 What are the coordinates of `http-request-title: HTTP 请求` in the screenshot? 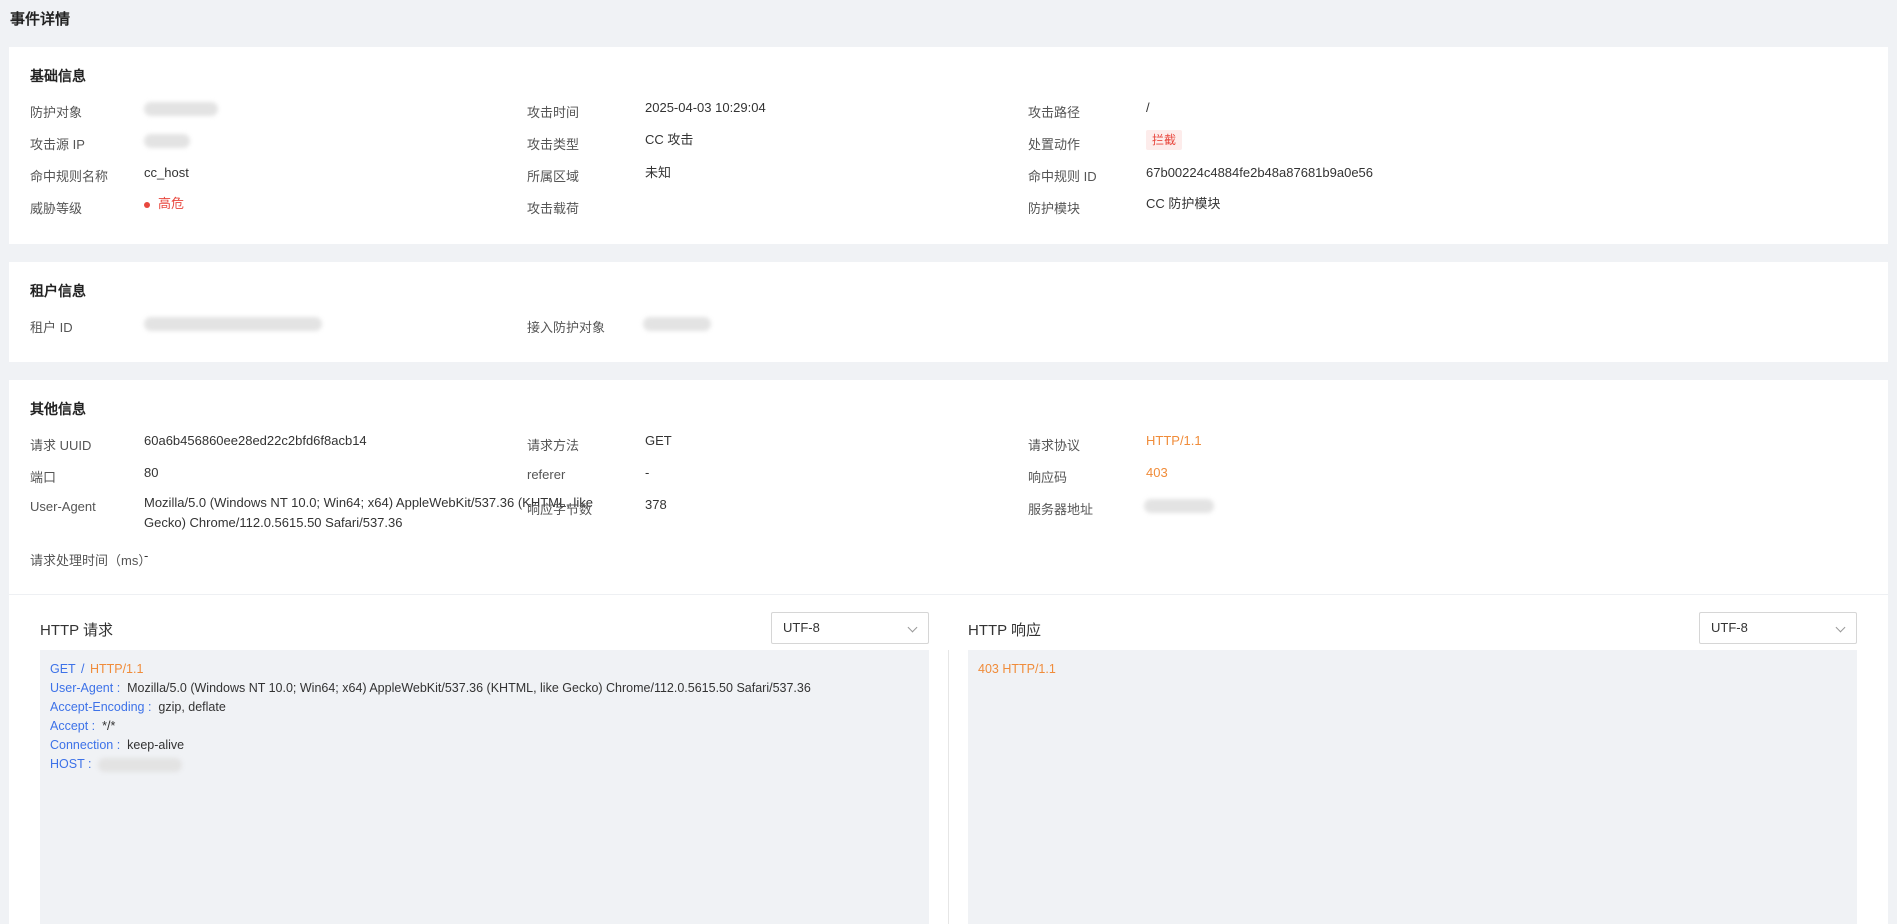 It's located at (77, 630).